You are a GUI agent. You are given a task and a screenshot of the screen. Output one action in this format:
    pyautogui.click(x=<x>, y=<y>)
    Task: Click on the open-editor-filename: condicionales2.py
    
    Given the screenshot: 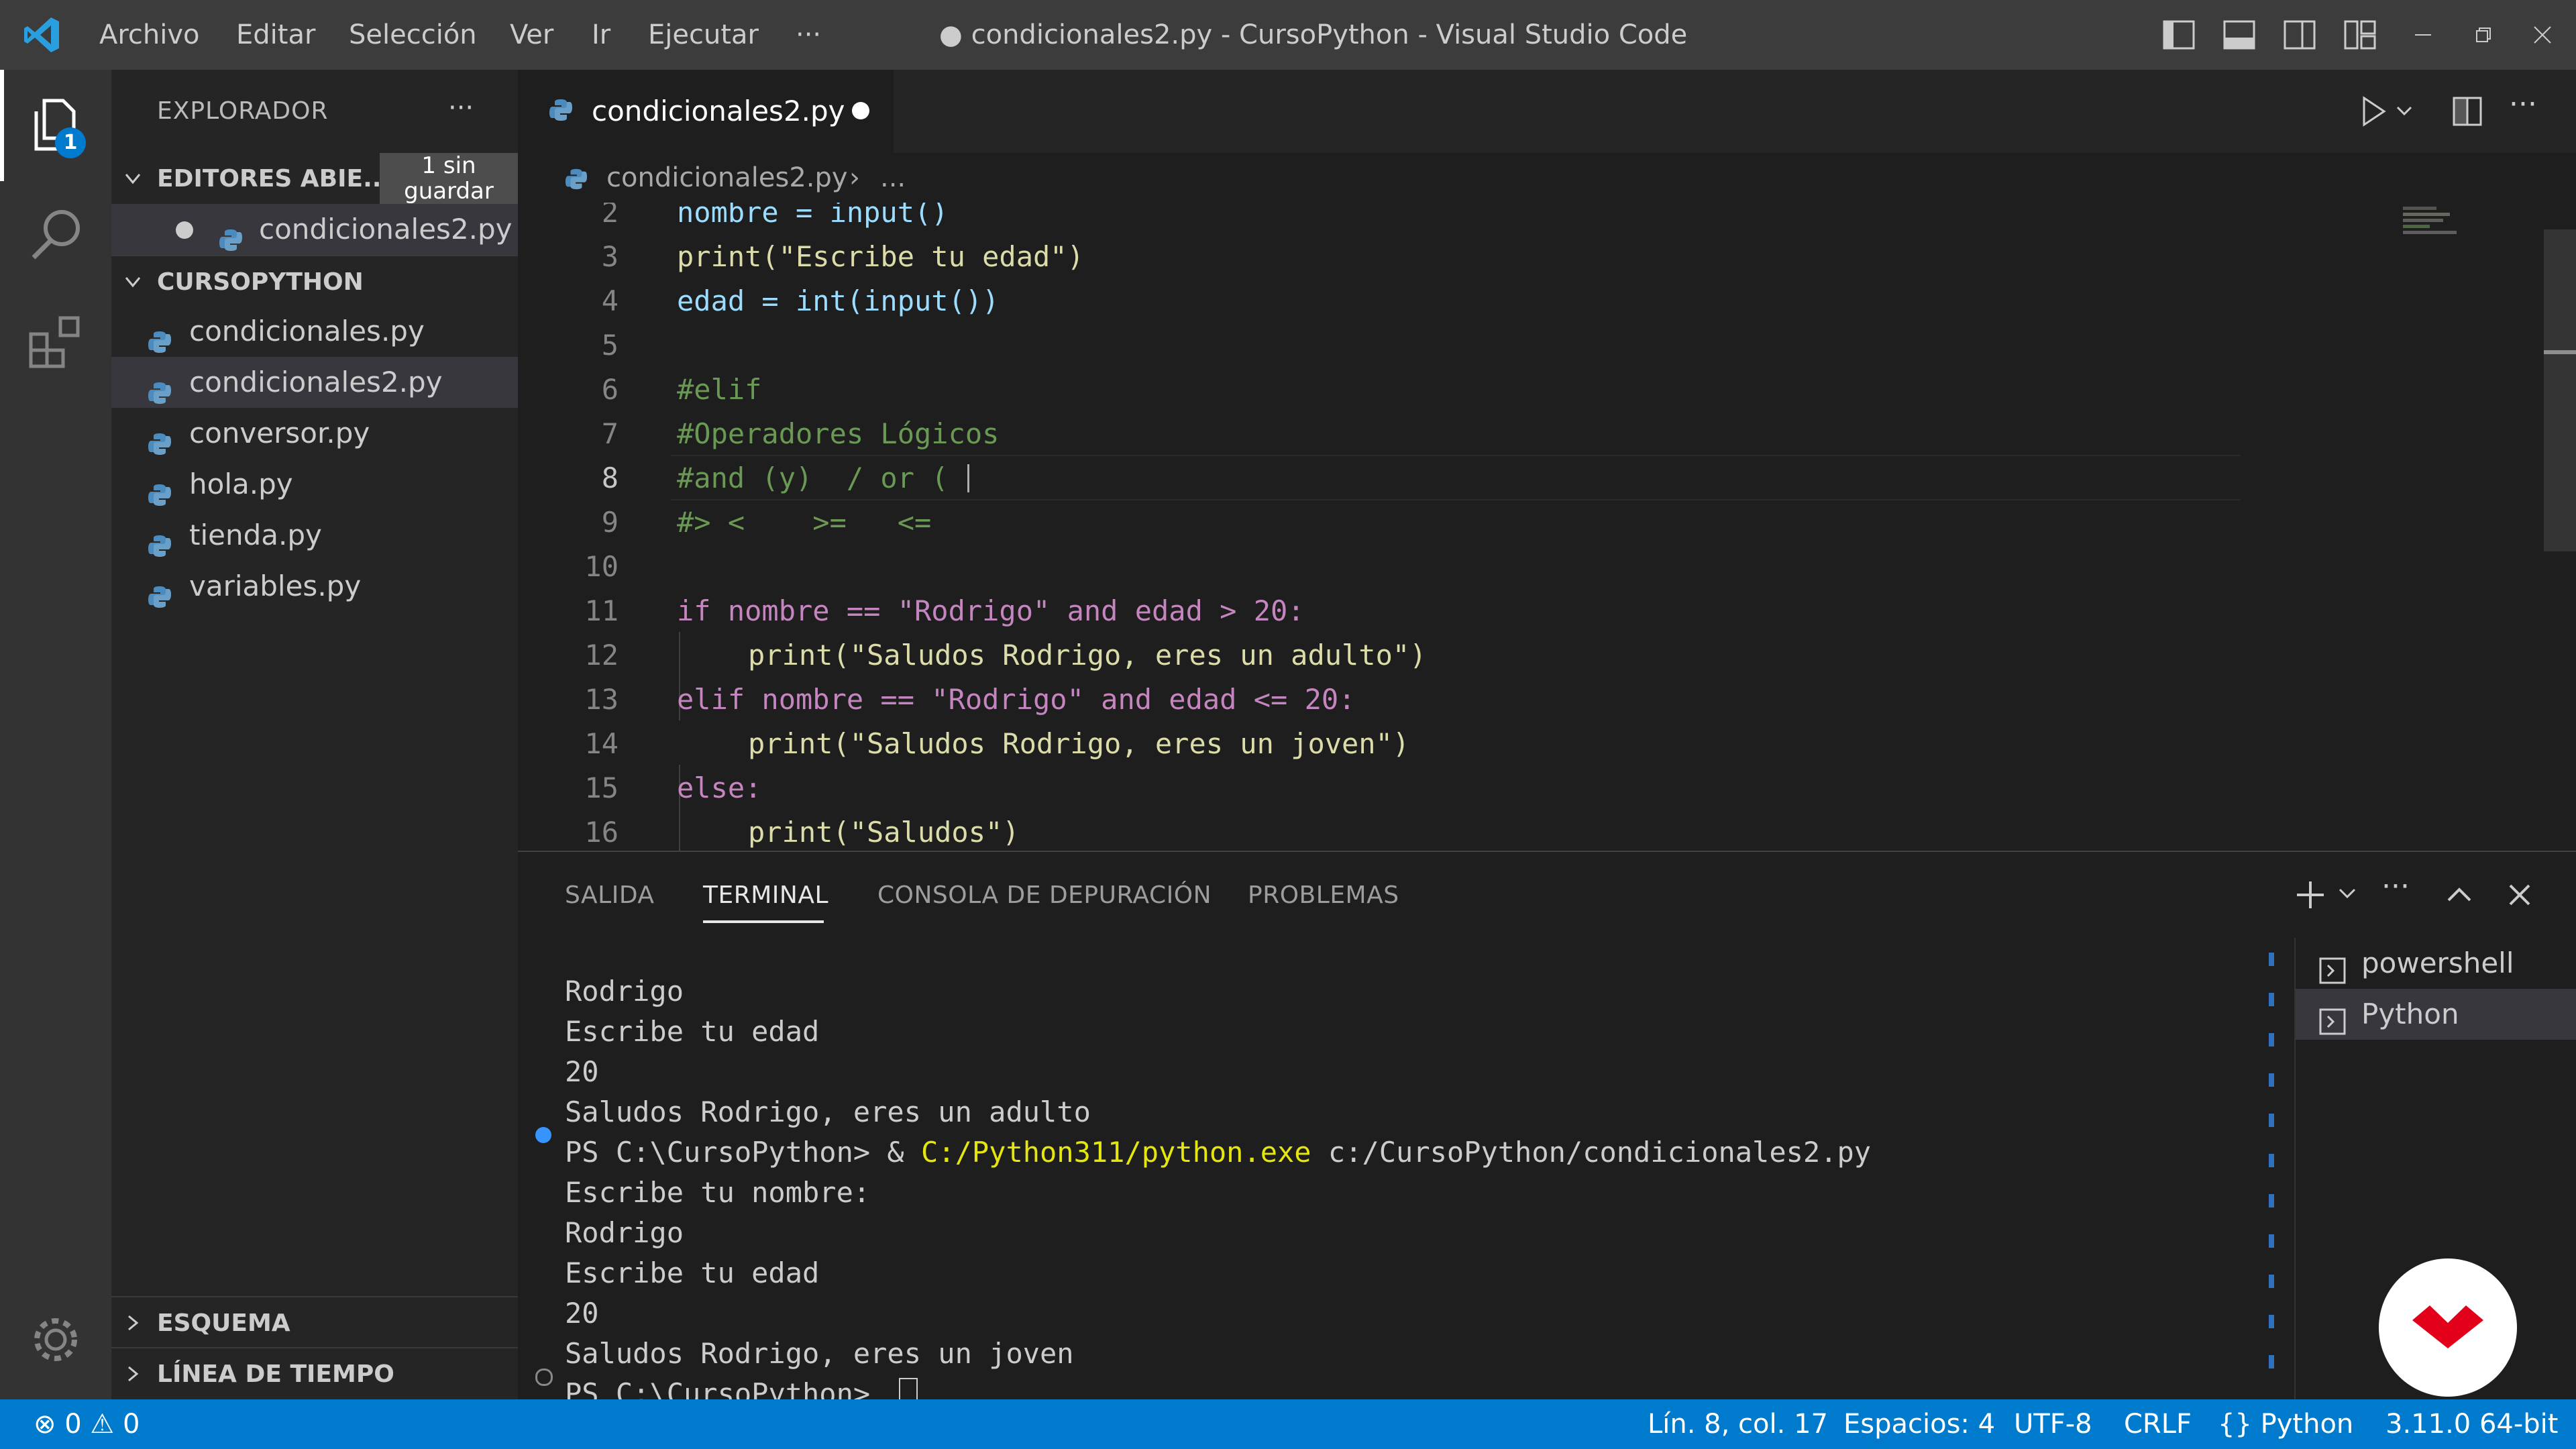 What is the action you would take?
    pyautogui.click(x=386, y=229)
    